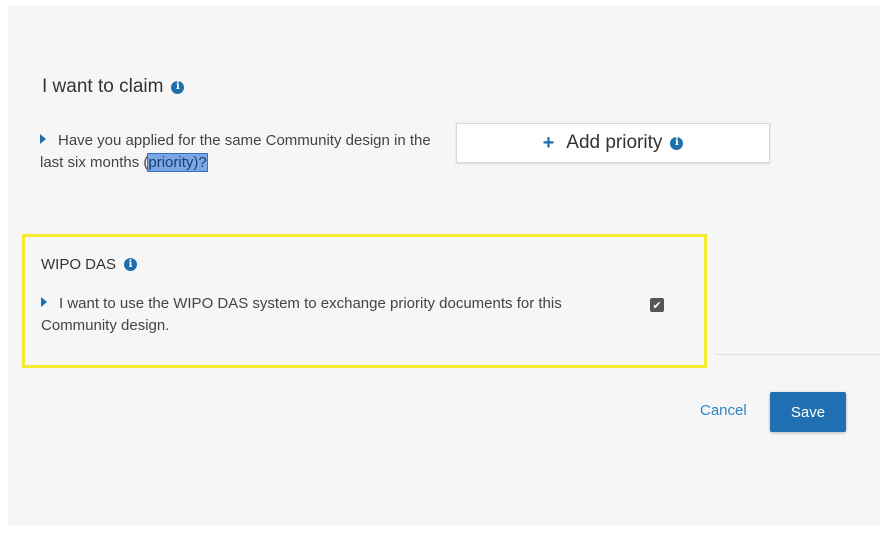 The height and width of the screenshot is (534, 885). Describe the element at coordinates (548, 142) in the screenshot. I see `plus-icon: +` at that location.